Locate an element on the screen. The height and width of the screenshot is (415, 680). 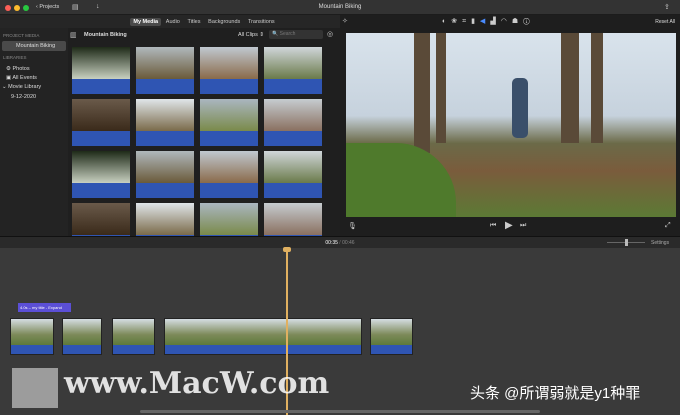
movie-library-label: Movie Library is located at coordinates (25, 87).